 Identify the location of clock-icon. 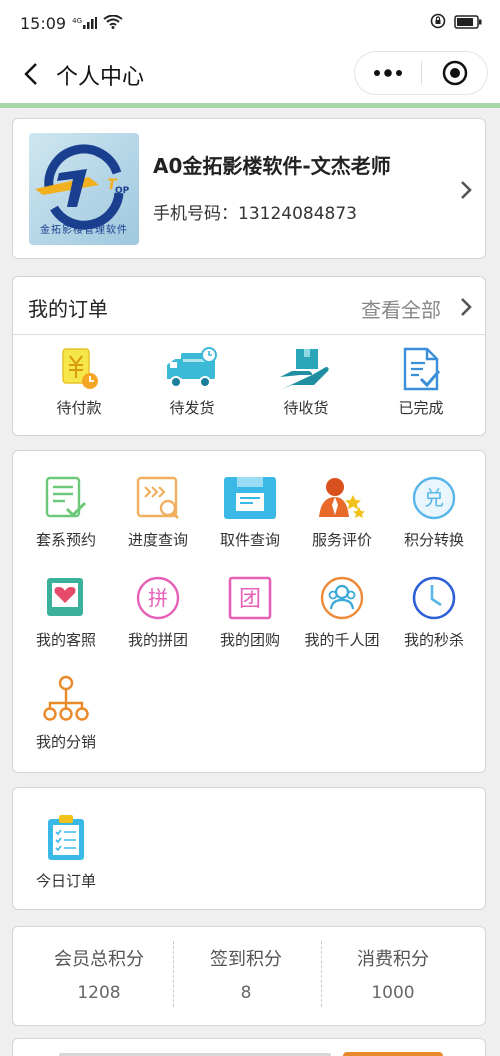
(434, 598).